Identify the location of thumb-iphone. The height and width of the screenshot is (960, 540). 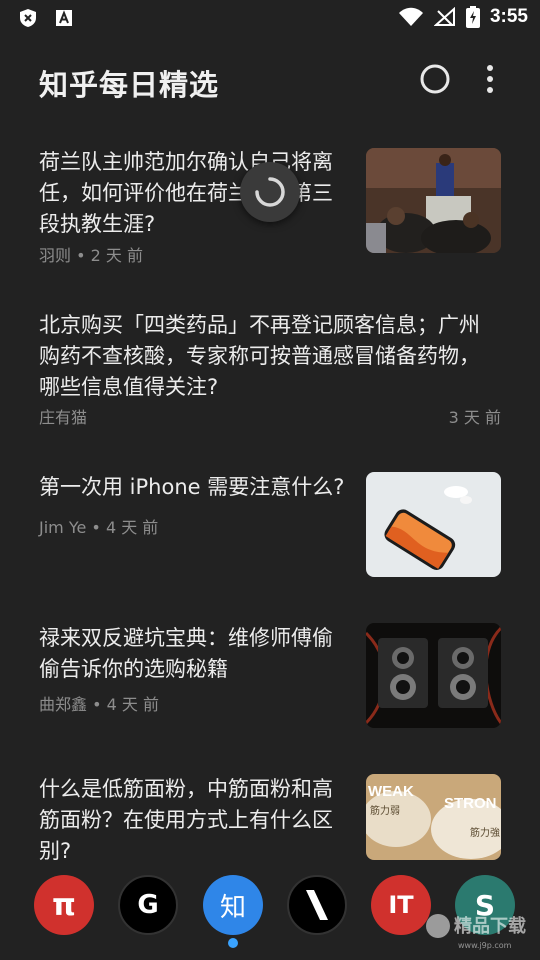
(433, 524).